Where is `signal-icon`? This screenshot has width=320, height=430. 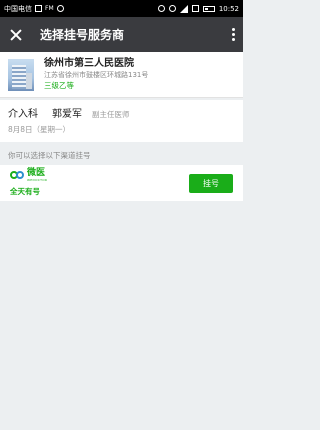 signal-icon is located at coordinates (183, 8).